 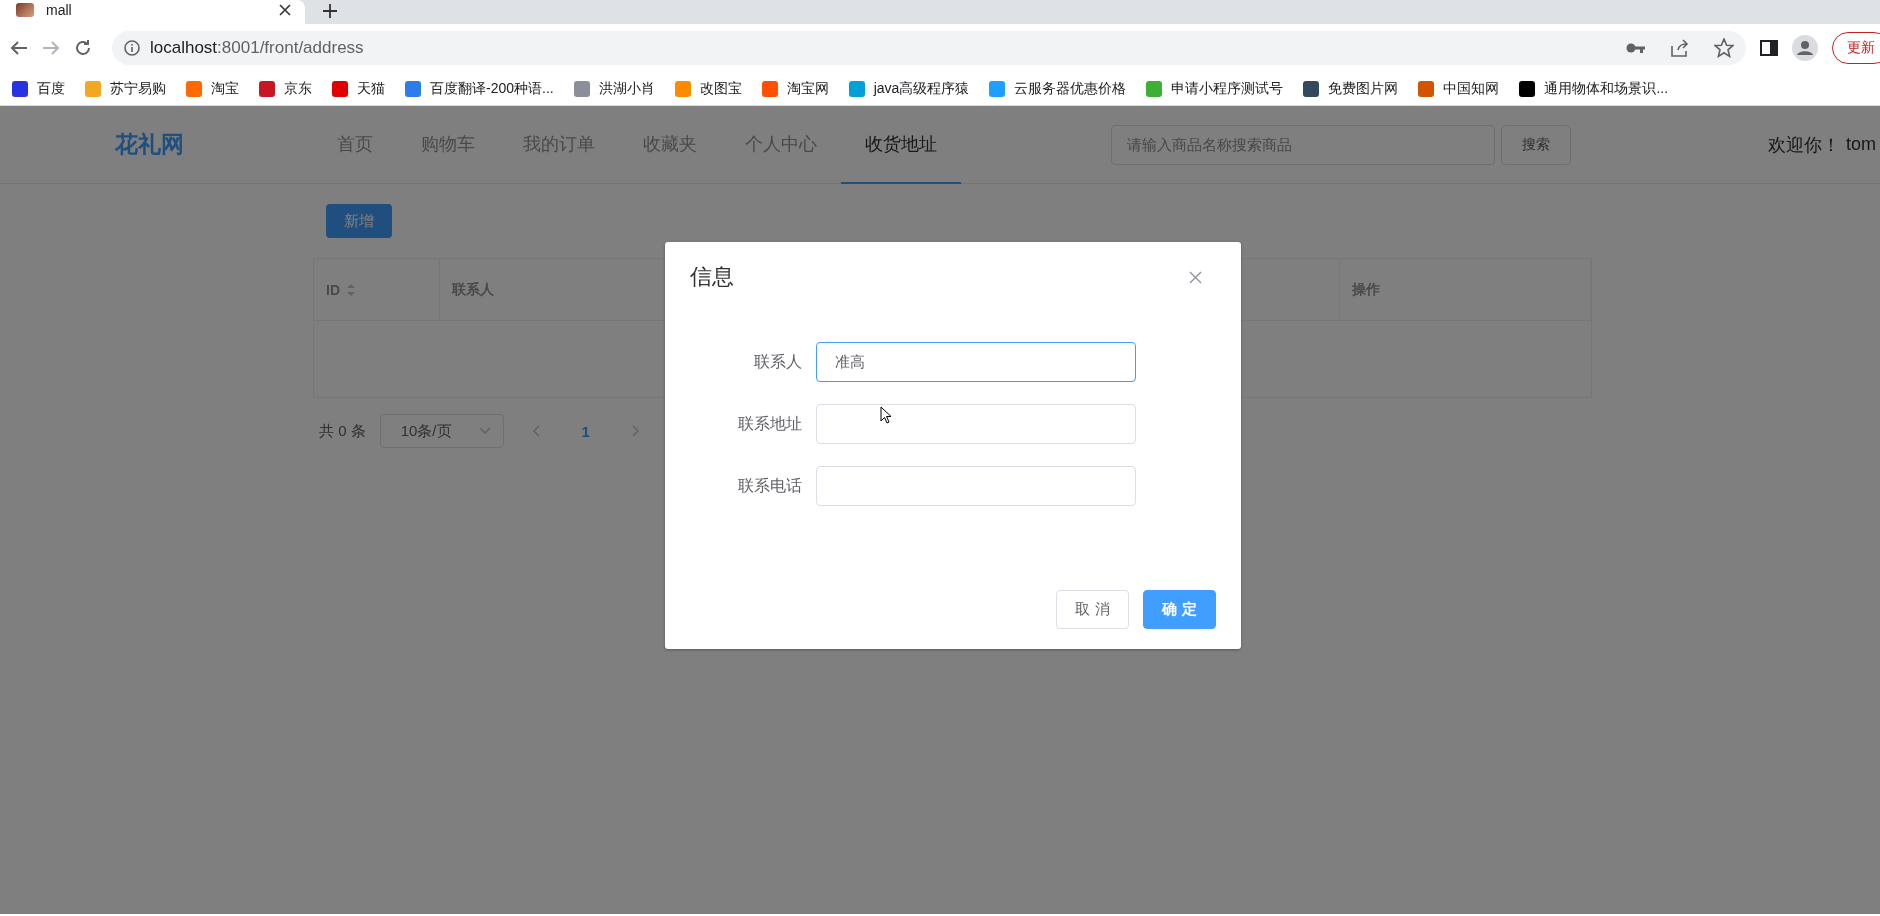 I want to click on tab-title: mall, so click(x=59, y=10).